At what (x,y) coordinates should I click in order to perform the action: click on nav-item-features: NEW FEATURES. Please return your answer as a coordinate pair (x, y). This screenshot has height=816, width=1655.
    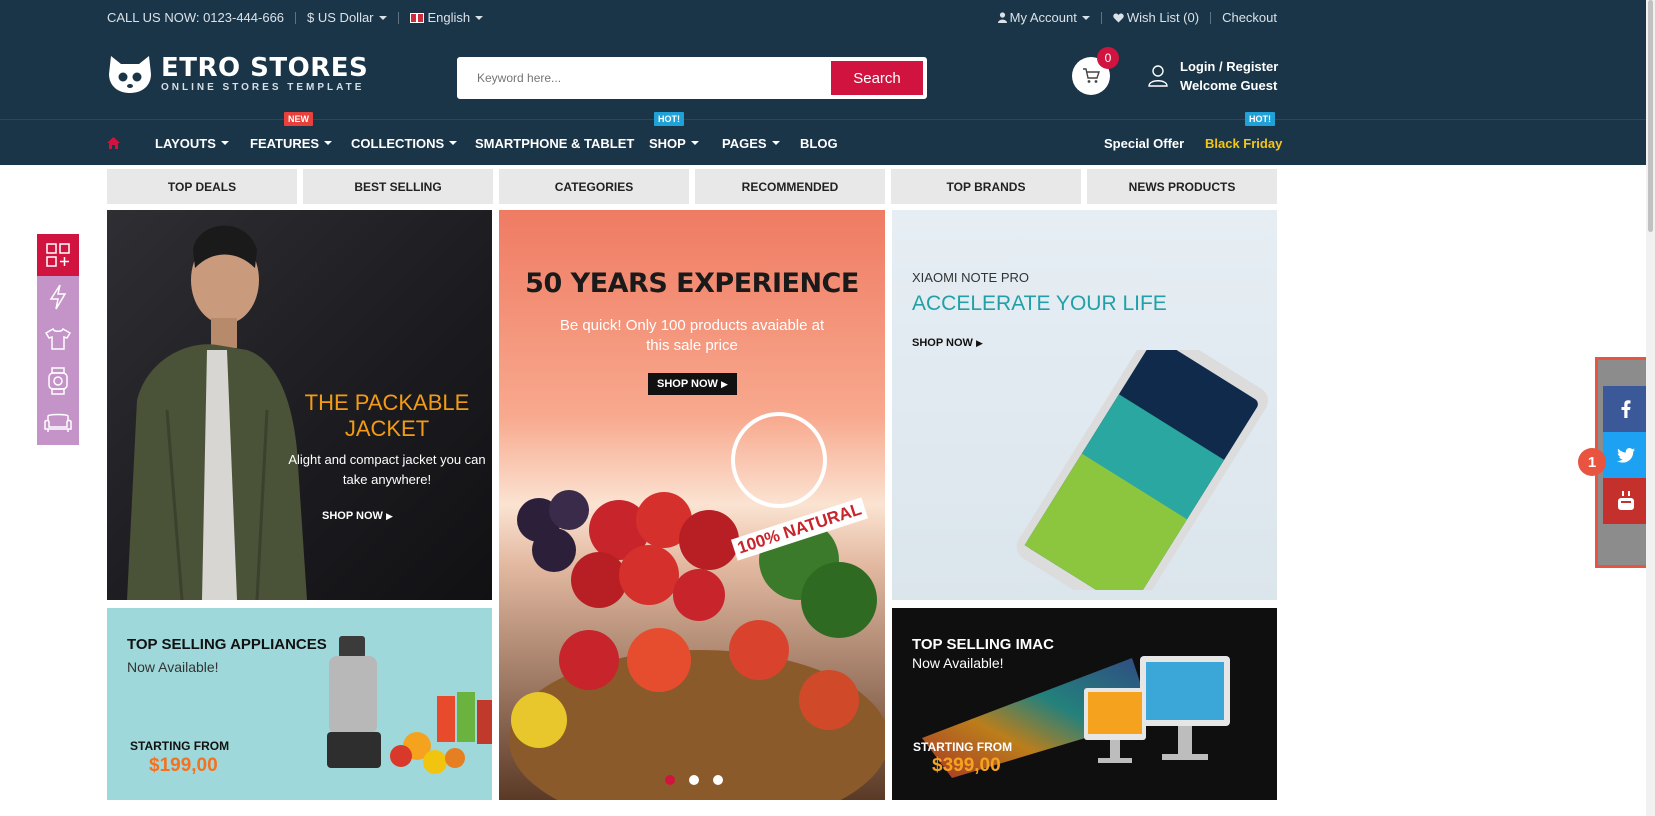
    Looking at the image, I should click on (291, 139).